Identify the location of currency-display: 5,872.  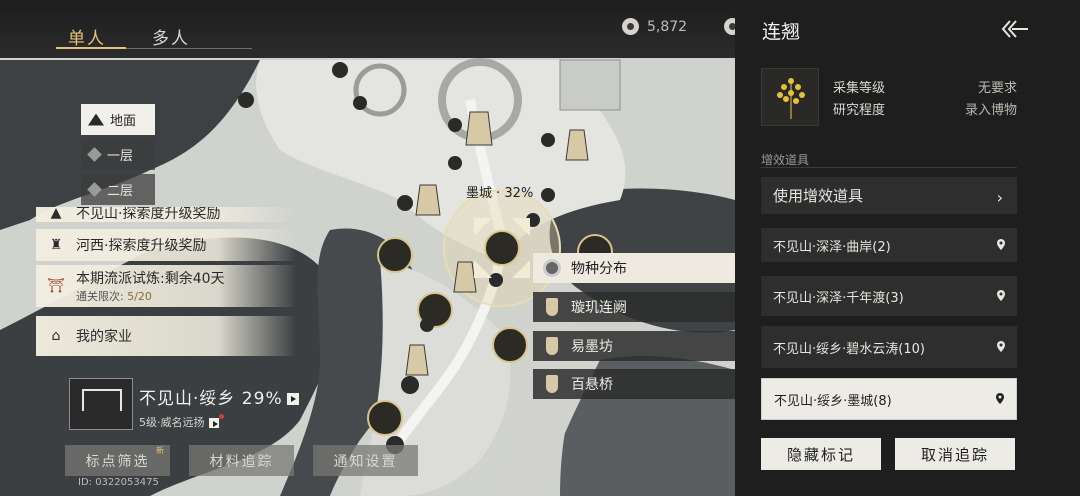
(654, 26).